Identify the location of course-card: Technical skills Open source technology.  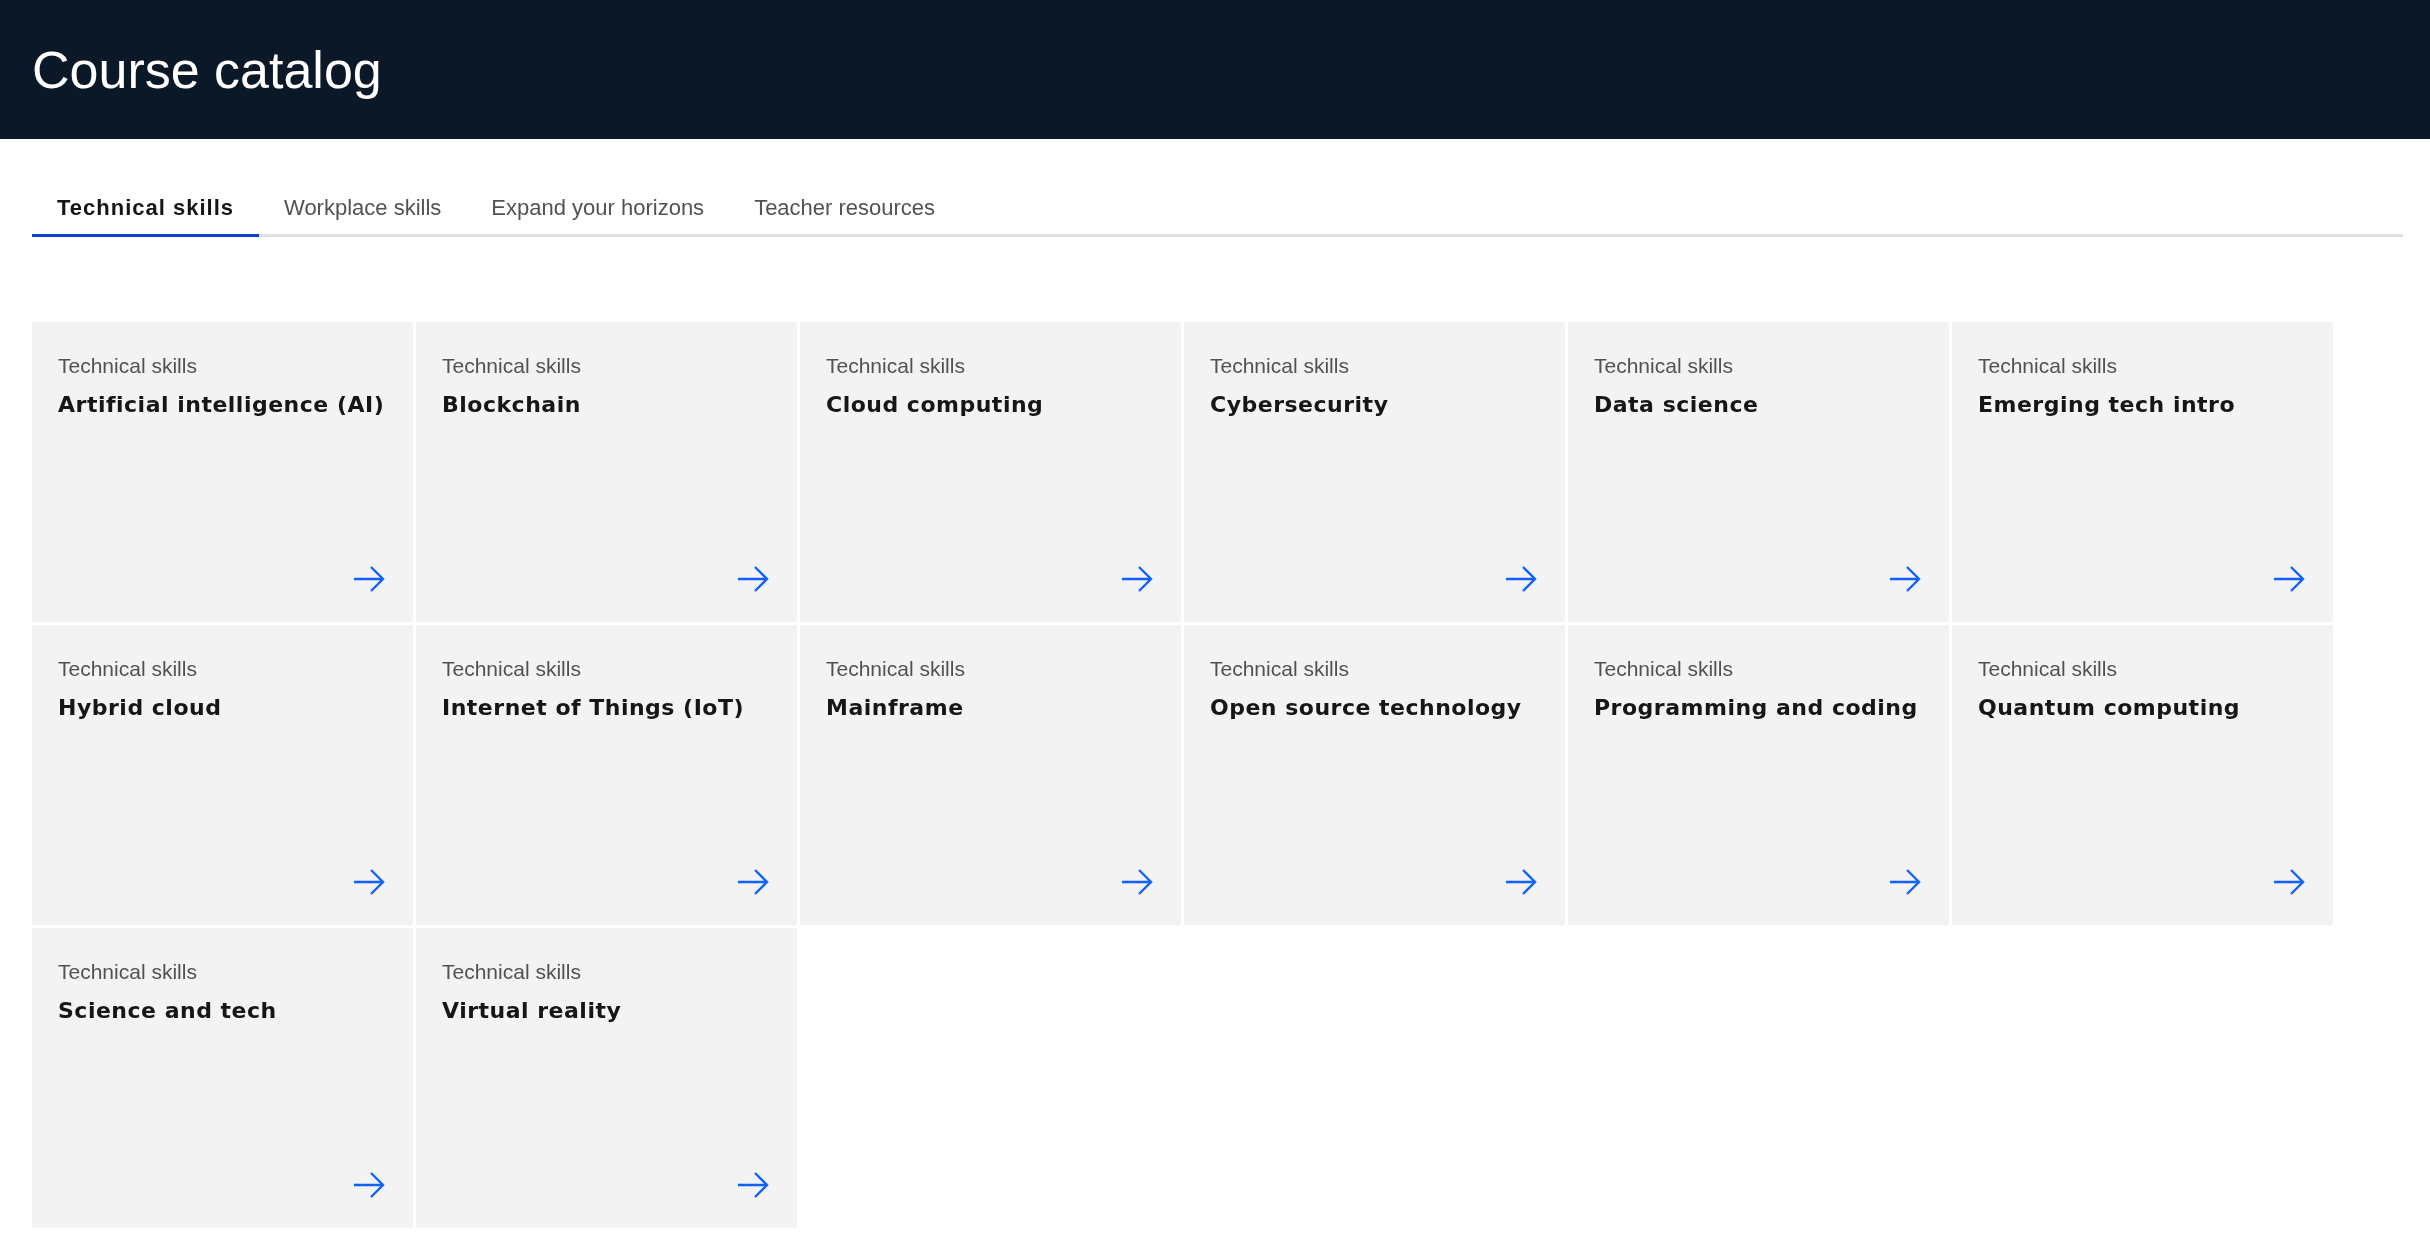
(1374, 775).